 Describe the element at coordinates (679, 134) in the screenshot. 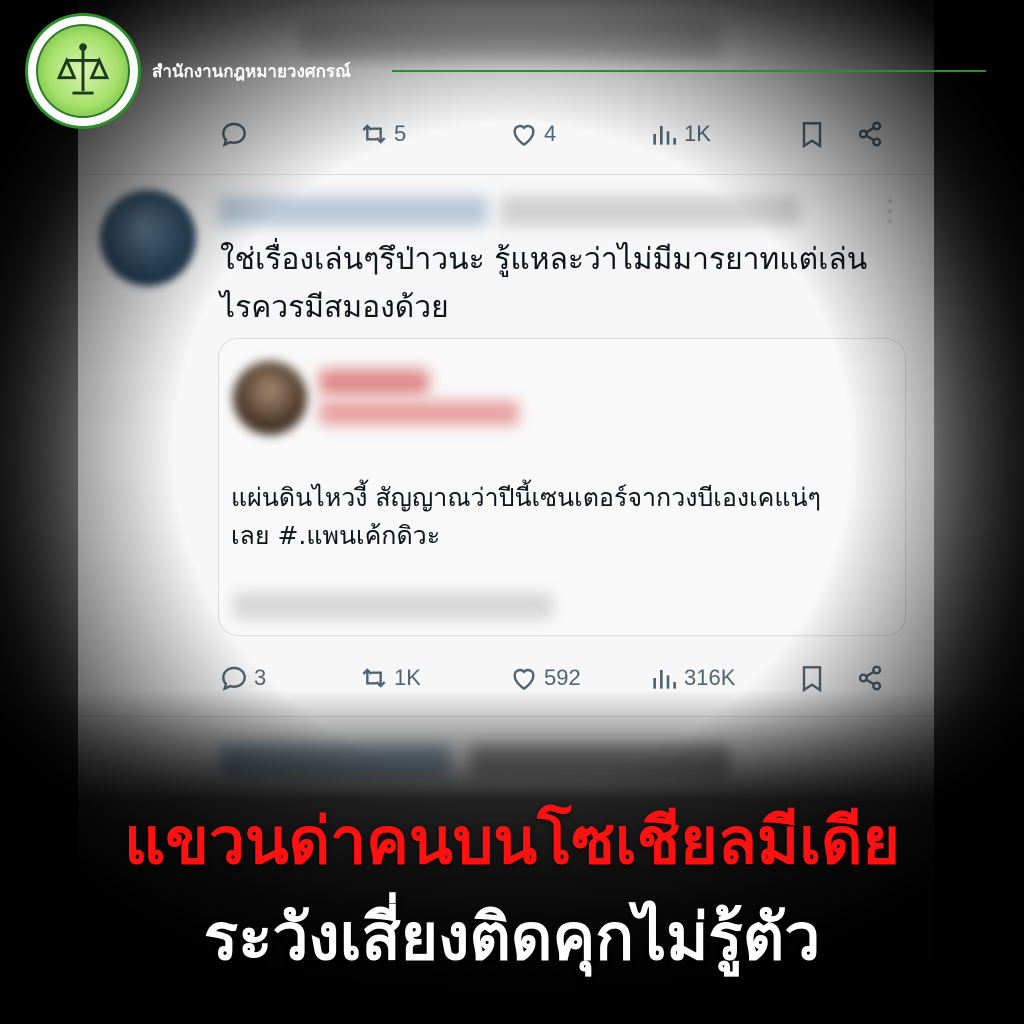

I see `views-button: 1K` at that location.